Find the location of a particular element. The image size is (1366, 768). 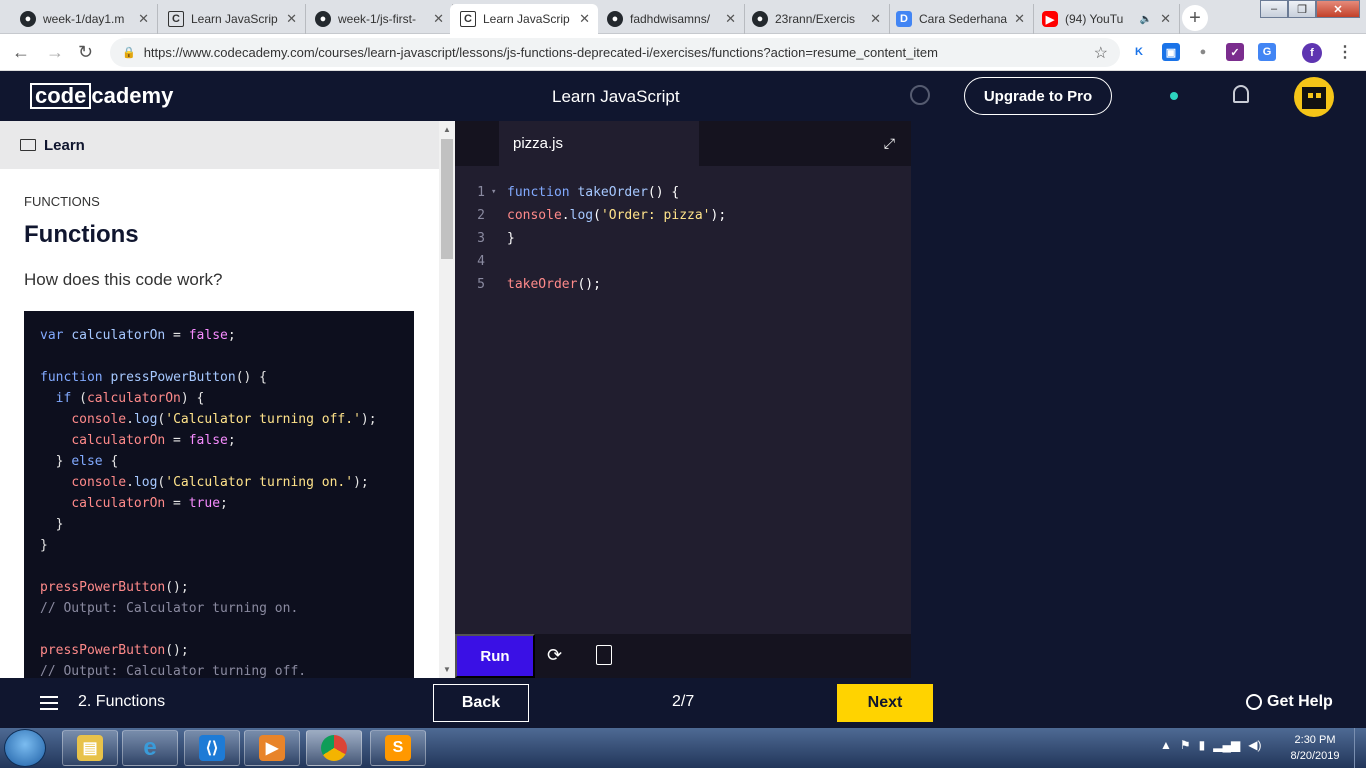

start-button is located at coordinates (25, 748).